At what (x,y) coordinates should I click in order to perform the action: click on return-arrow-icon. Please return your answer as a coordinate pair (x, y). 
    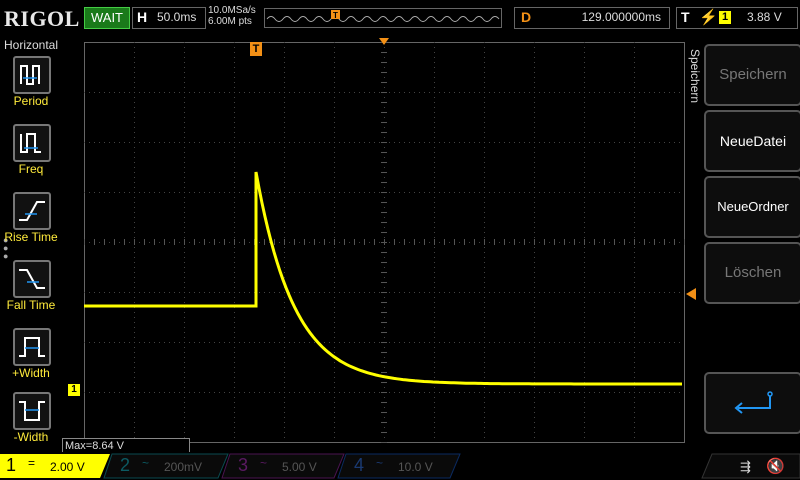
    Looking at the image, I should click on (753, 402).